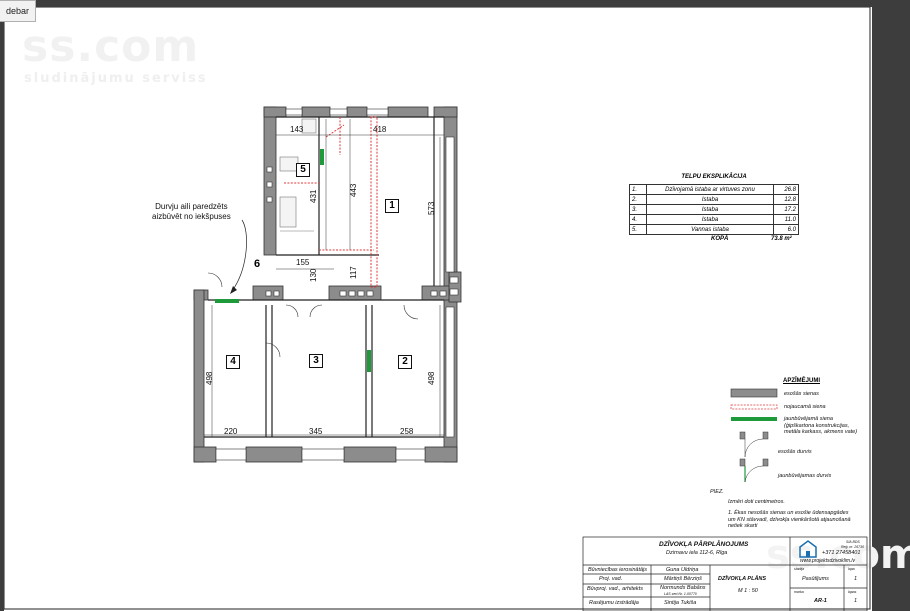  What do you see at coordinates (682, 570) in the screenshot?
I see `tb-name1: Guna Uldriņa` at bounding box center [682, 570].